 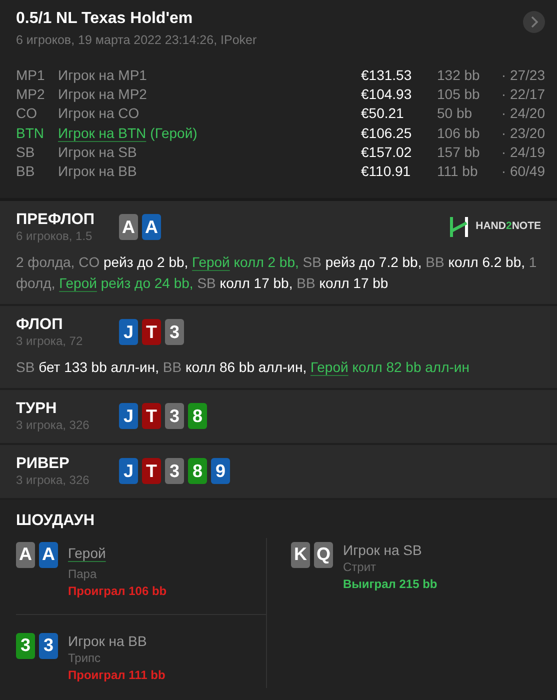 I want to click on player-stats: · 24/20, so click(x=522, y=114).